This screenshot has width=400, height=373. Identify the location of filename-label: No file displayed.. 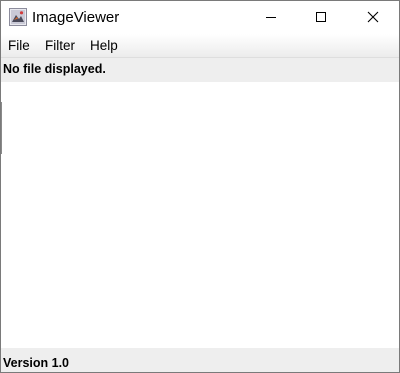
(54, 69).